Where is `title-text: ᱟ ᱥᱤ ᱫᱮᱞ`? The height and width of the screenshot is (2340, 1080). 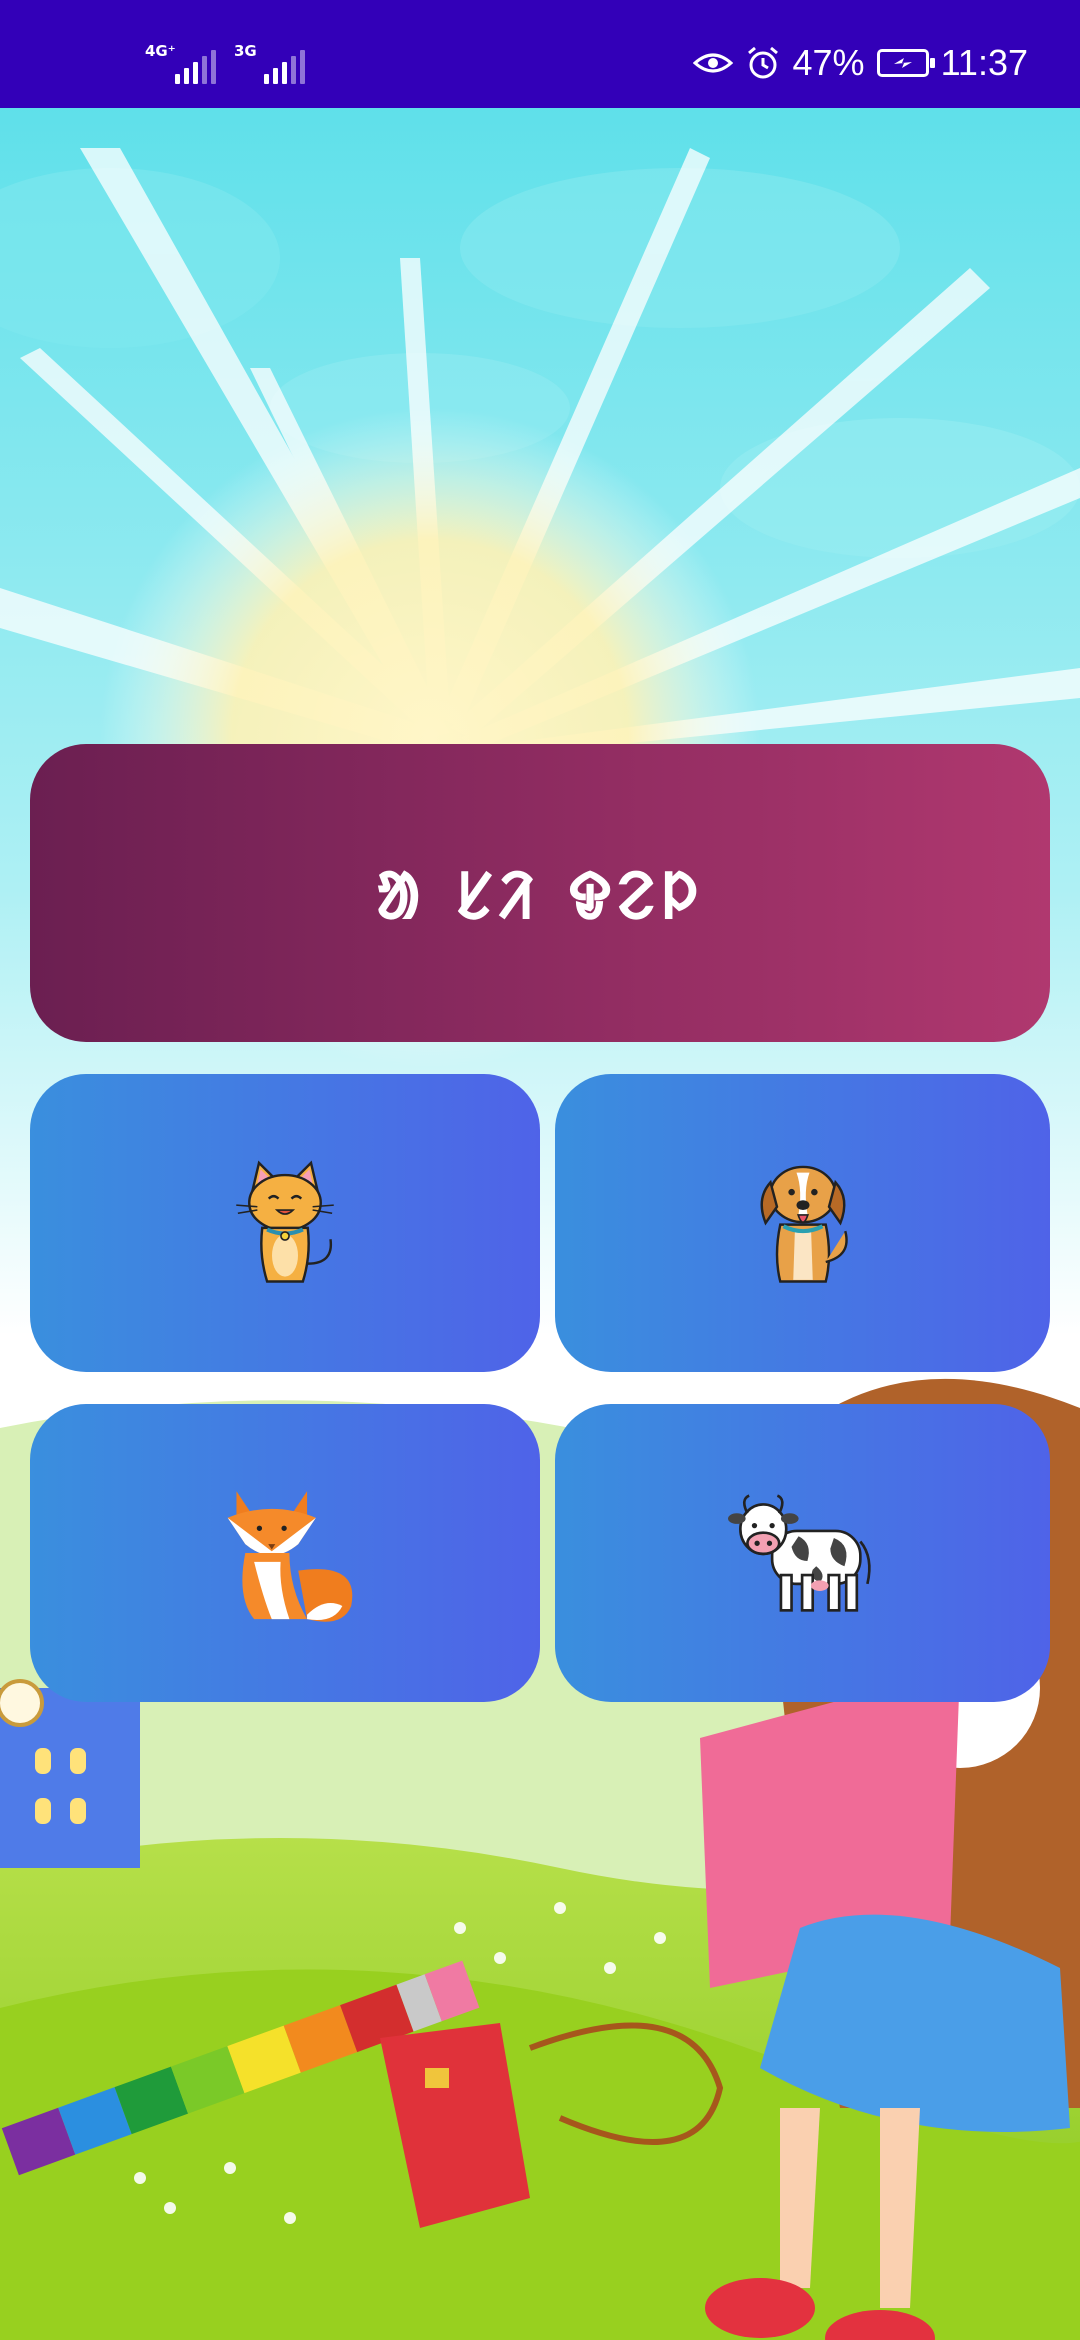 title-text: ᱟ ᱥᱤ ᱫᱮᱞ is located at coordinates (540, 896).